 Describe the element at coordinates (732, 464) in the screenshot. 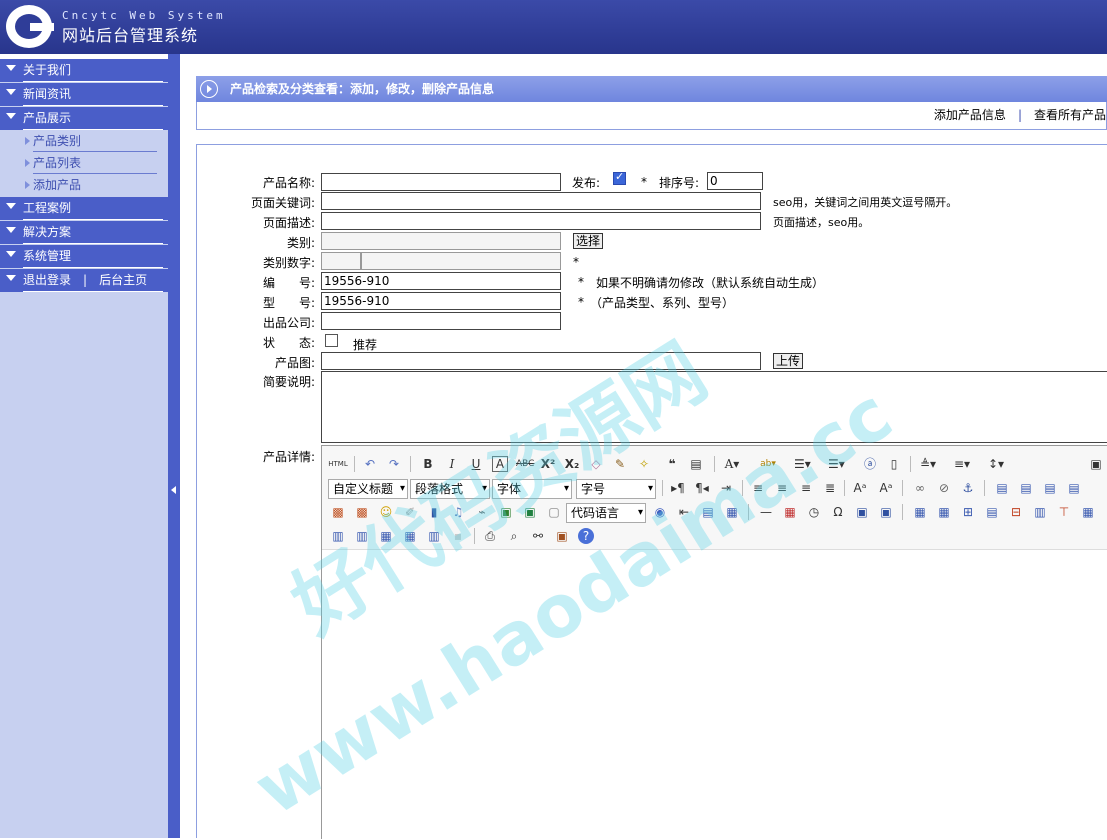

I see `font-color-icon: A▾` at that location.